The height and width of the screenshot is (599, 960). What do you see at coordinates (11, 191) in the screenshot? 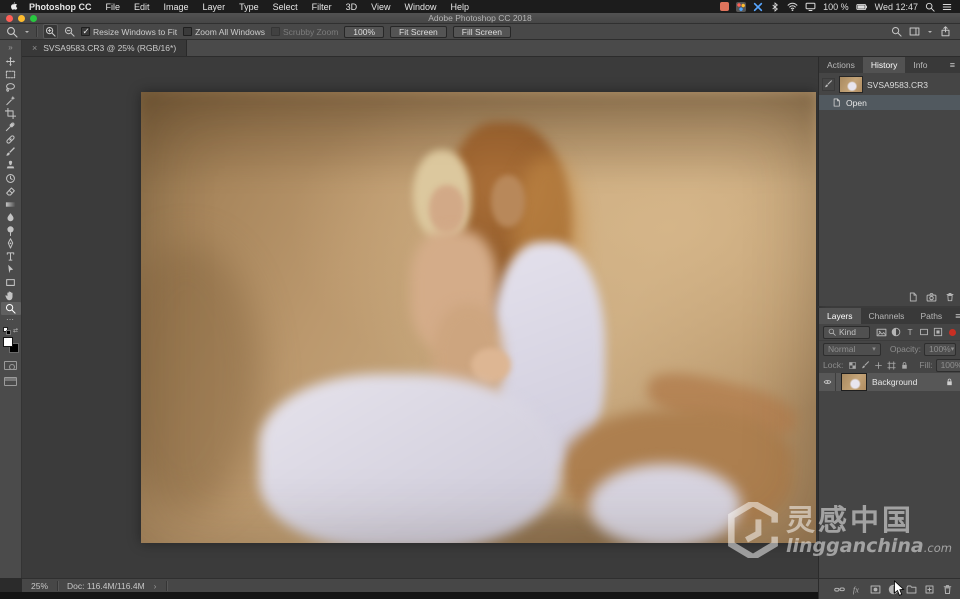
I see `eraser-tool` at bounding box center [11, 191].